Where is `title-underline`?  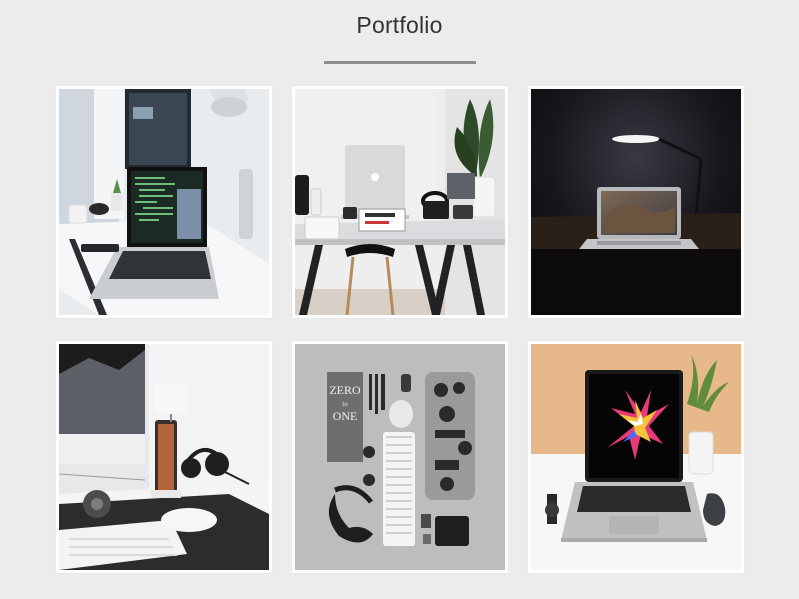
title-underline is located at coordinates (400, 62).